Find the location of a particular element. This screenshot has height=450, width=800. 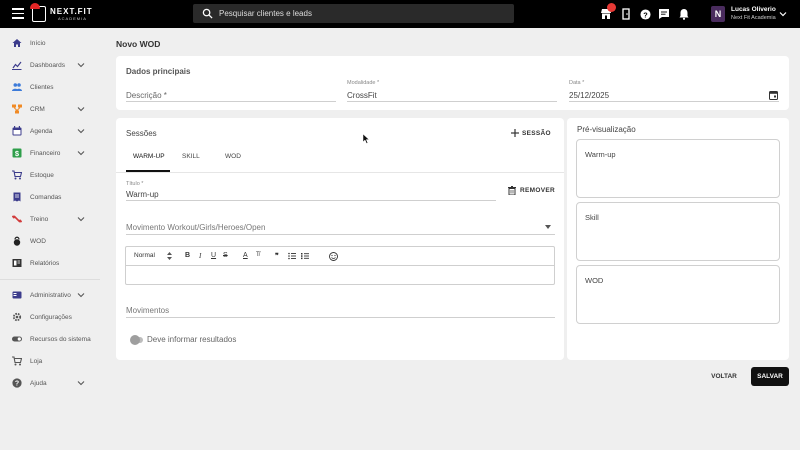

sidebar-item-financeiro: $ Financeiro is located at coordinates (50, 153).